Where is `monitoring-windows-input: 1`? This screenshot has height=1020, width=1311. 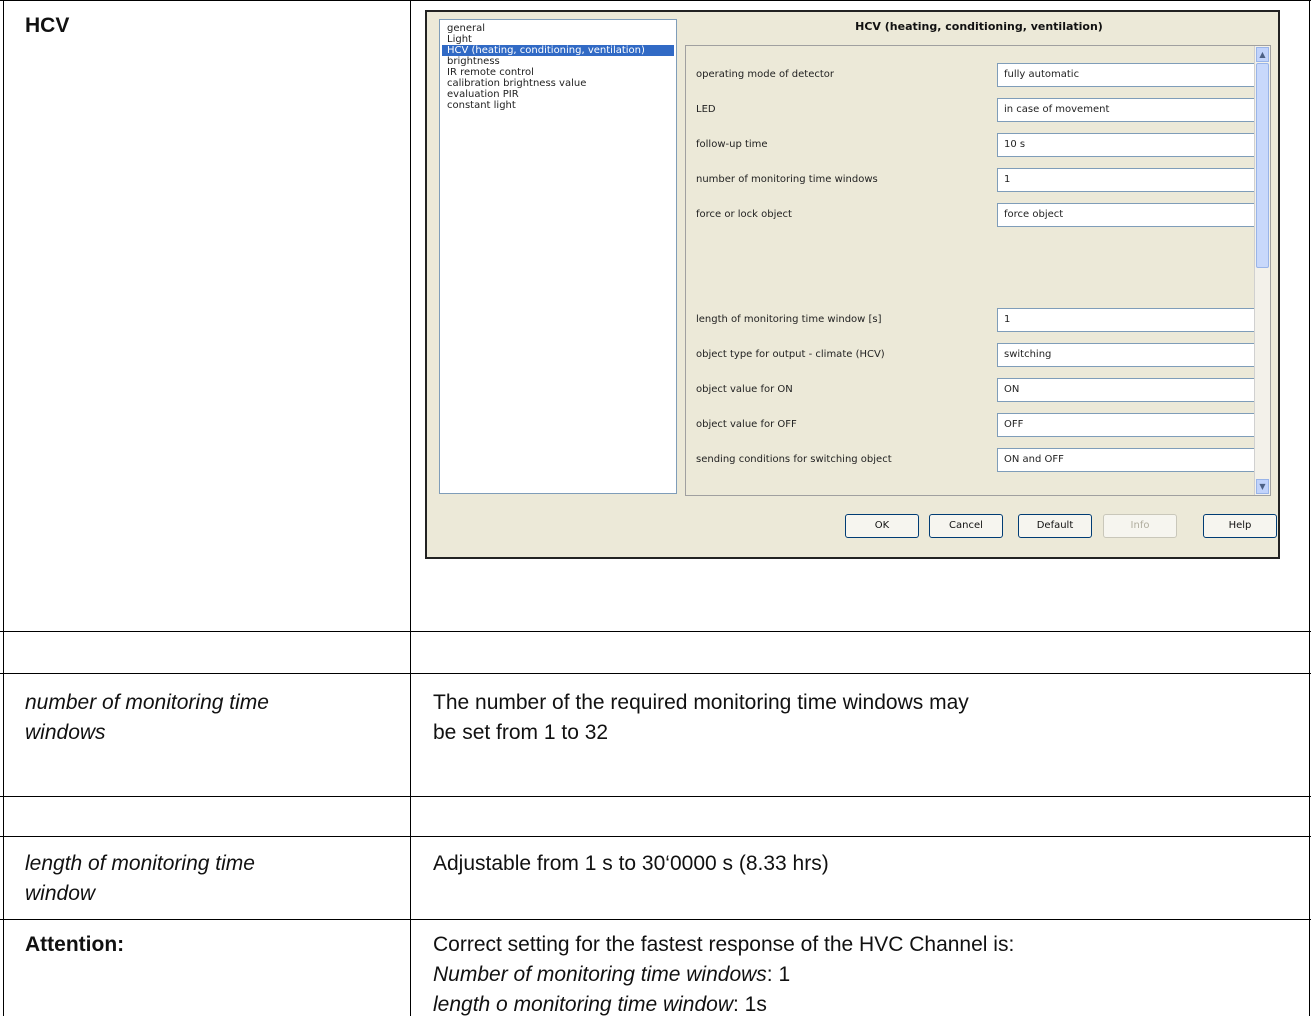
monitoring-windows-input: 1 is located at coordinates (1132, 180).